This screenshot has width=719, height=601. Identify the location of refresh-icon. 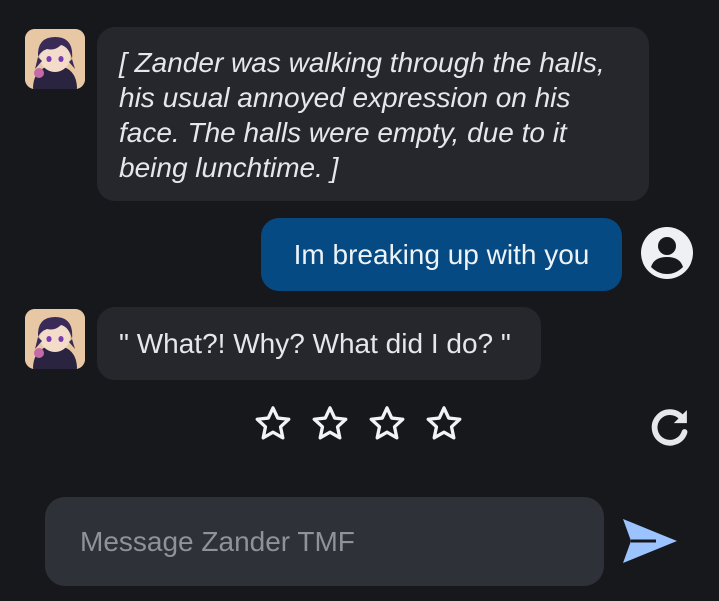
(670, 427).